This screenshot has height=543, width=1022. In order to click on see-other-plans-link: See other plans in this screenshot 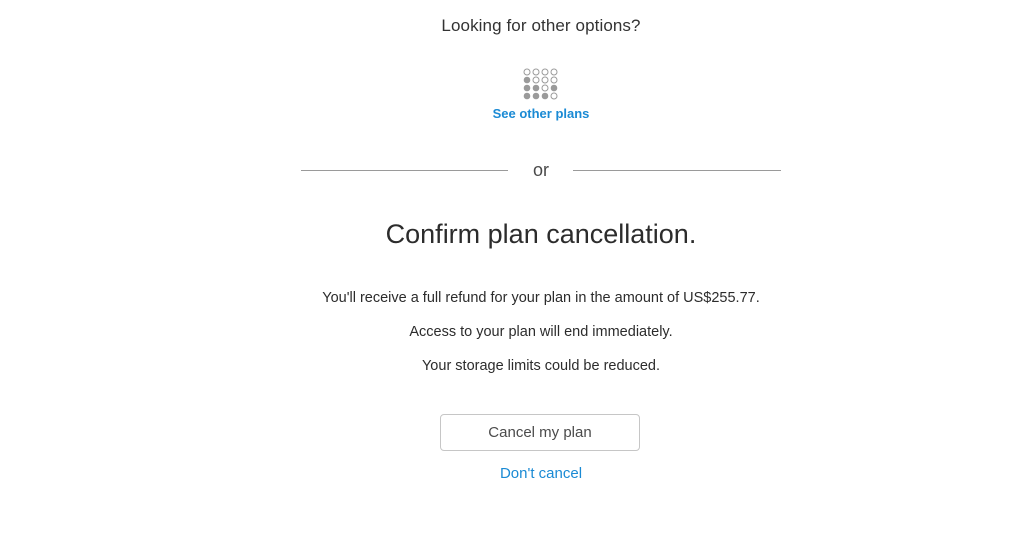, I will do `click(511, 113)`.